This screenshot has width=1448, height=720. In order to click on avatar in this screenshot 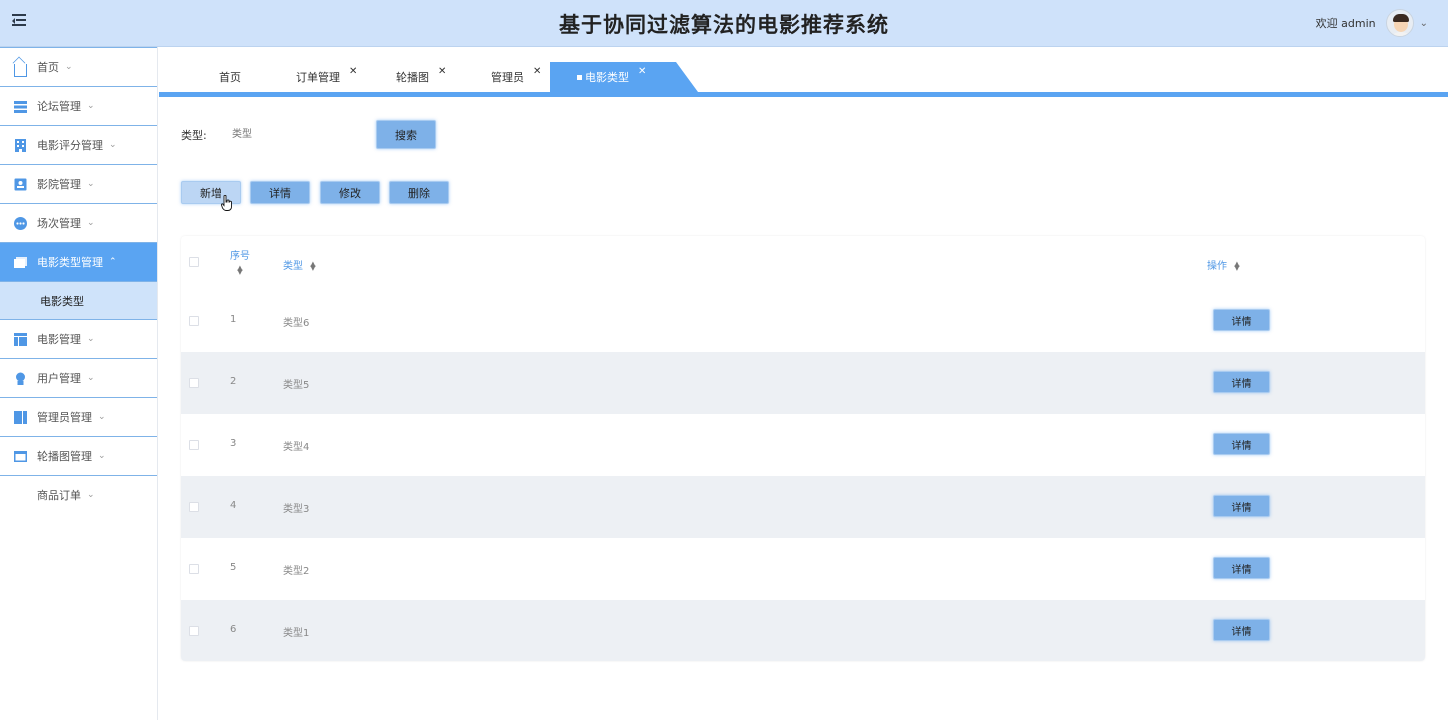, I will do `click(1399, 23)`.